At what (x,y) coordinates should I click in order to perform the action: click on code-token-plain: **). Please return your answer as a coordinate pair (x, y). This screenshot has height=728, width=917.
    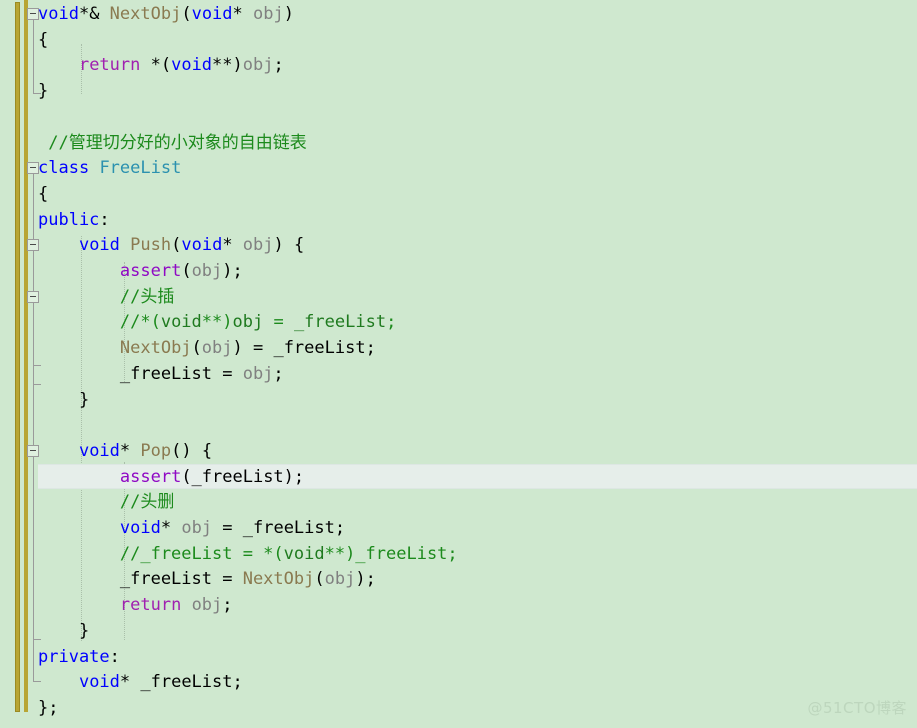
    Looking at the image, I should click on (227, 65).